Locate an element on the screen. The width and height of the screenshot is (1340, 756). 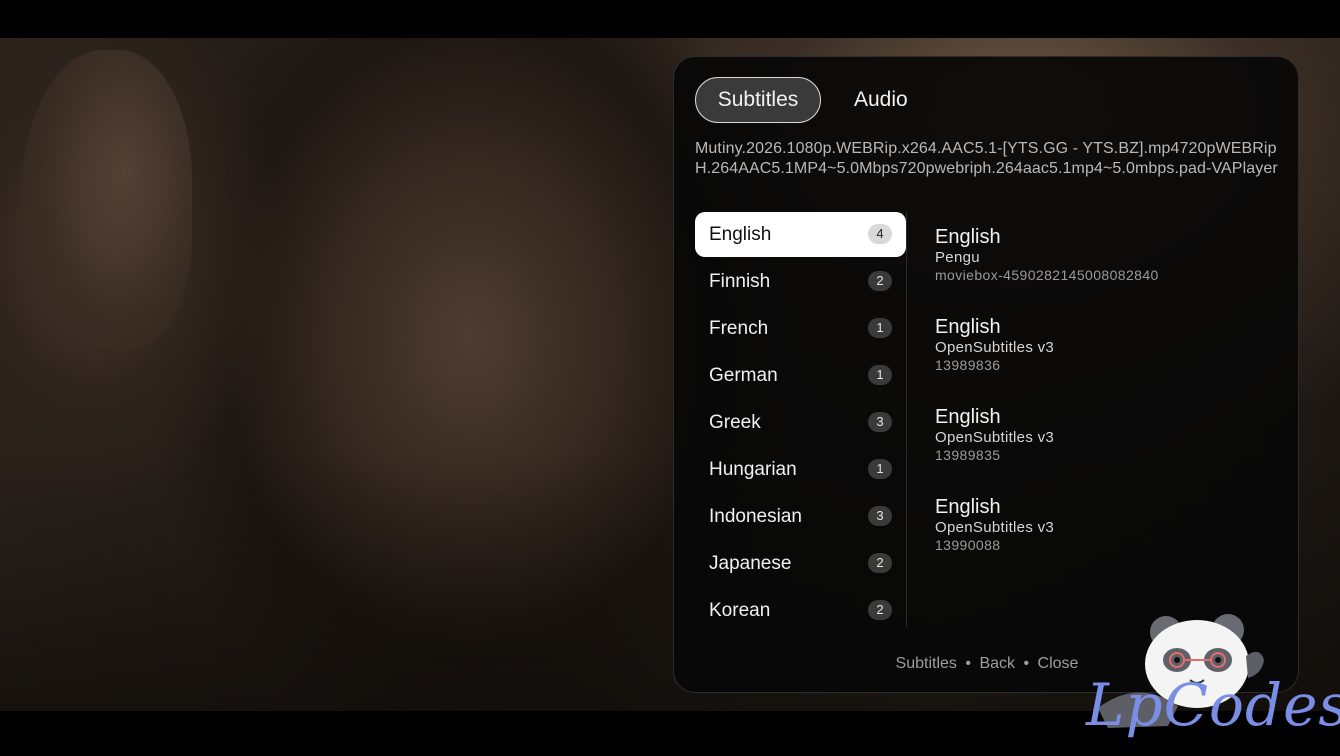
language-item-indonesian: Indonesian 3 is located at coordinates (800, 516).